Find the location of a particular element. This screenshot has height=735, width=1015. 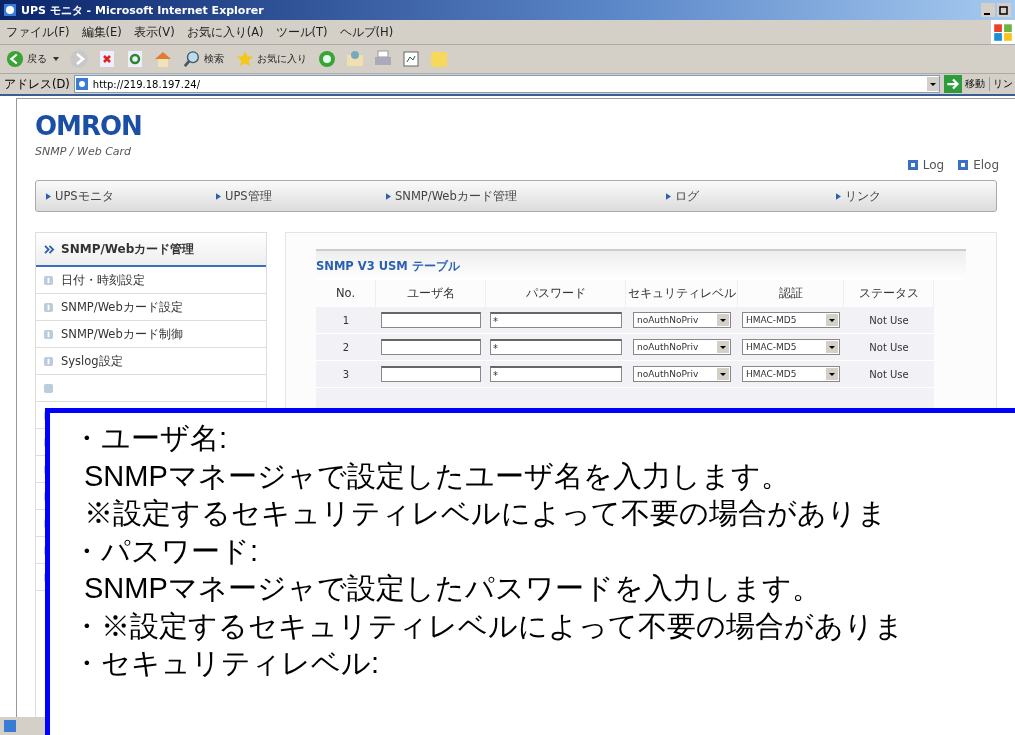

nav-link: ログ is located at coordinates (741, 196).